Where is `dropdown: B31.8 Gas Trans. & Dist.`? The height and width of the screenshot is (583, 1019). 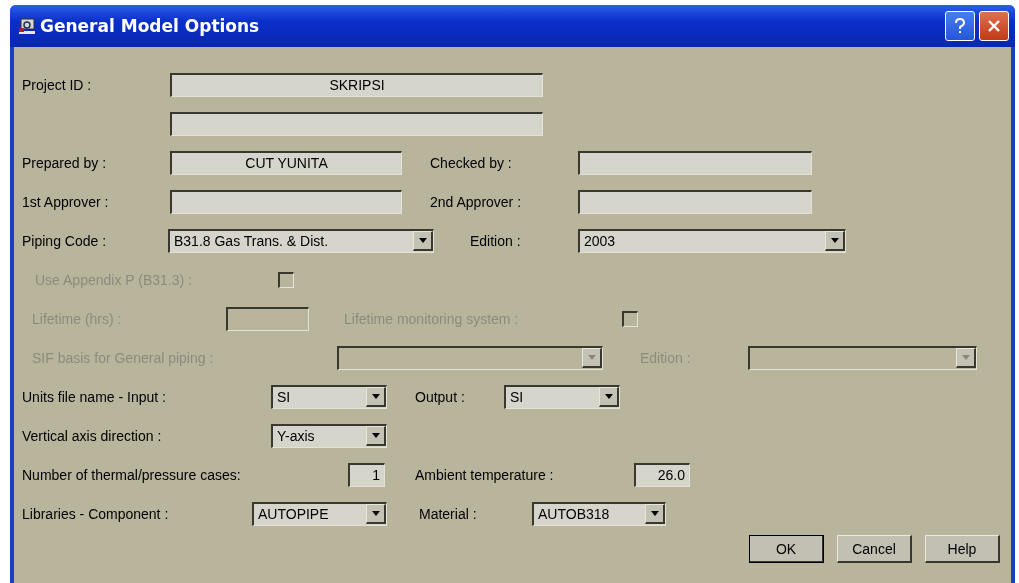 dropdown: B31.8 Gas Trans. & Dist. is located at coordinates (301, 240).